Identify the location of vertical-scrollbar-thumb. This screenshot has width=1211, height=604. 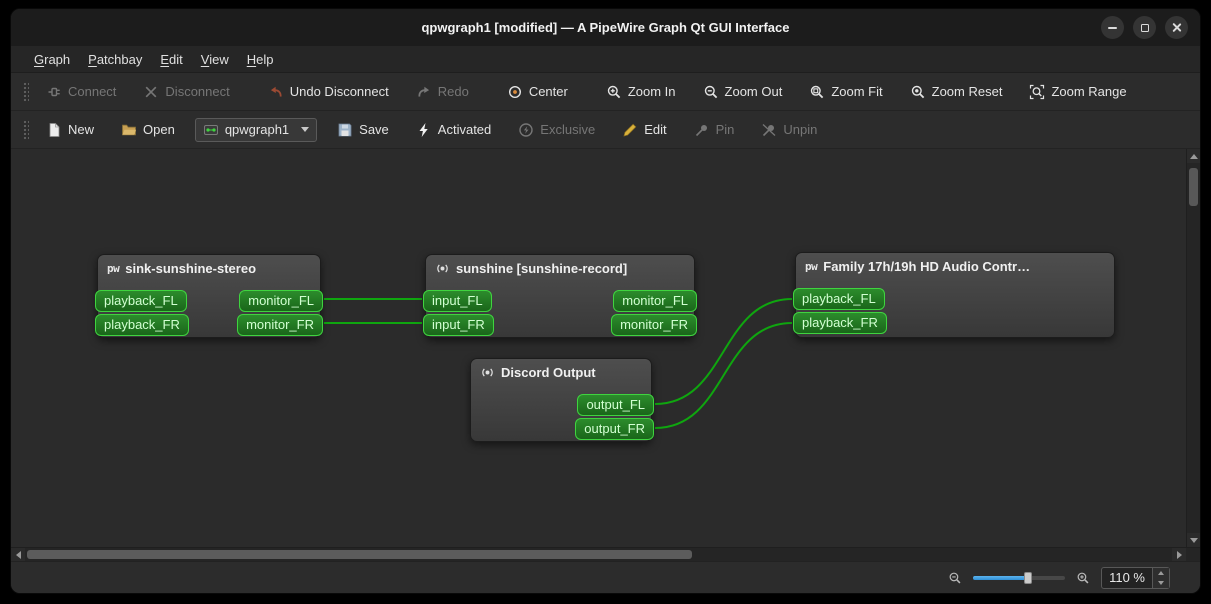
(1193, 187).